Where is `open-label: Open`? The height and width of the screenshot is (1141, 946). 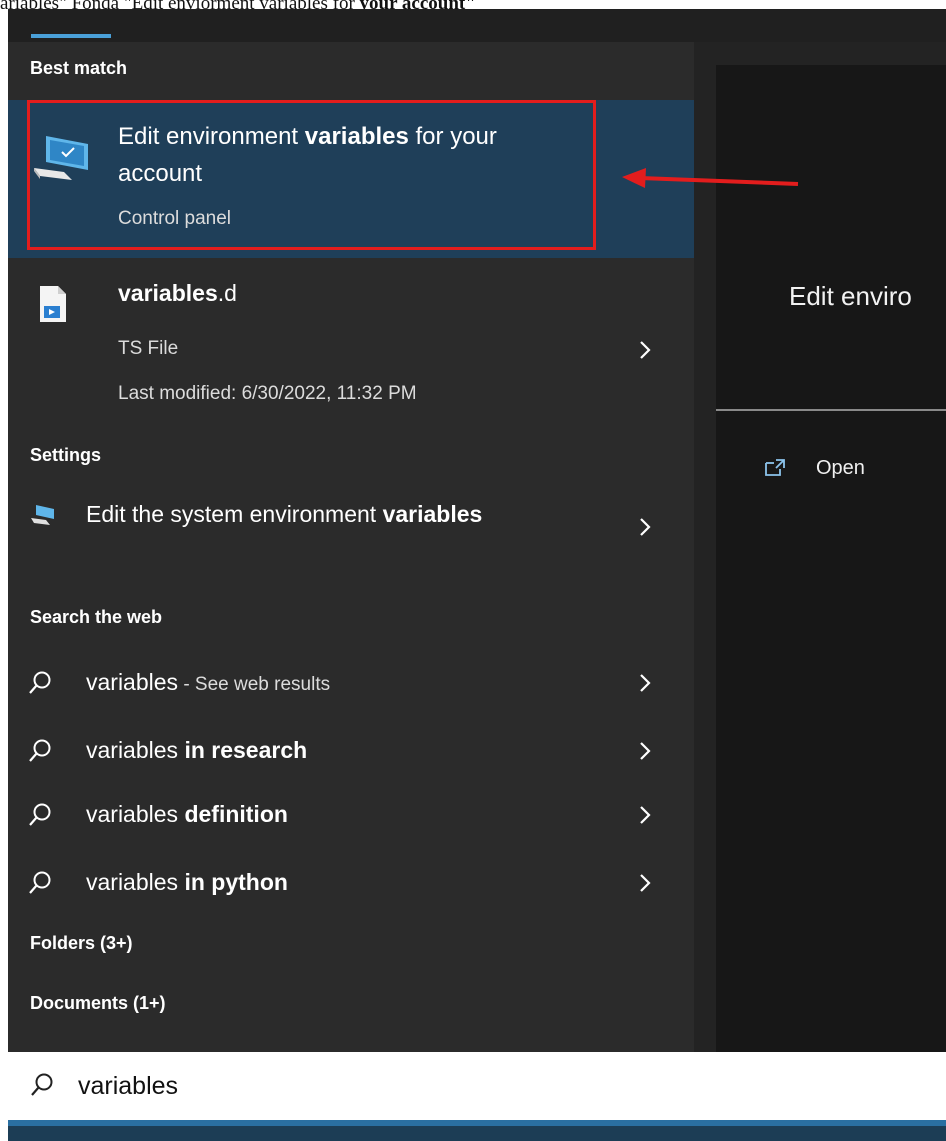
open-label: Open is located at coordinates (840, 467).